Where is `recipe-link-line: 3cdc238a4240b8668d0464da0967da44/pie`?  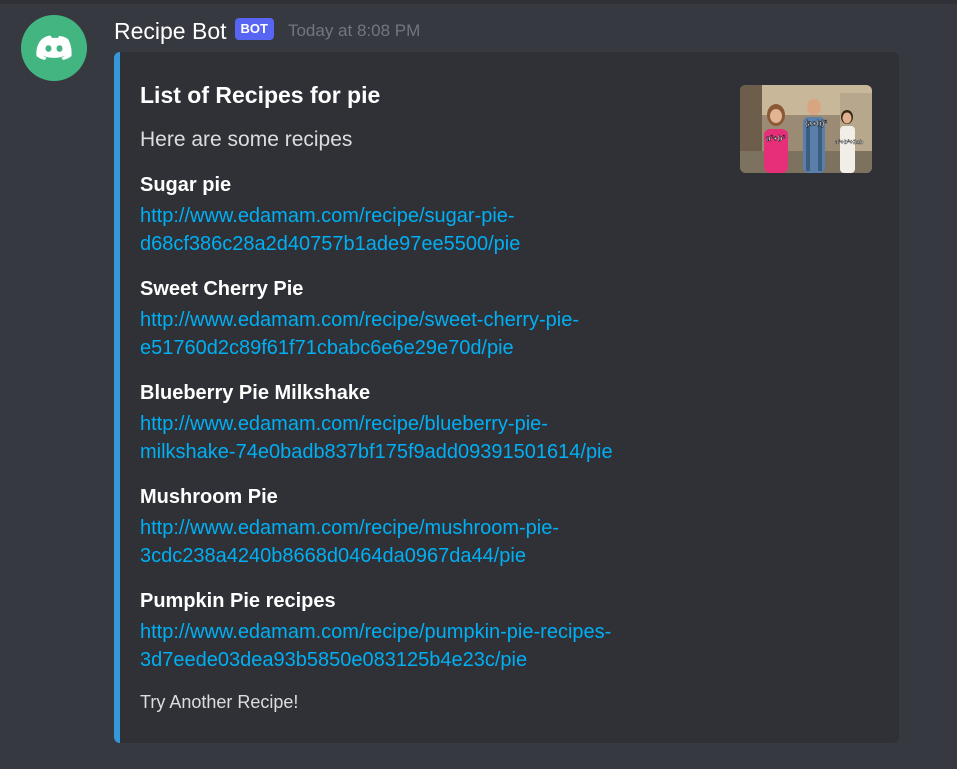 recipe-link-line: 3cdc238a4240b8668d0464da0967da44/pie is located at coordinates (333, 556).